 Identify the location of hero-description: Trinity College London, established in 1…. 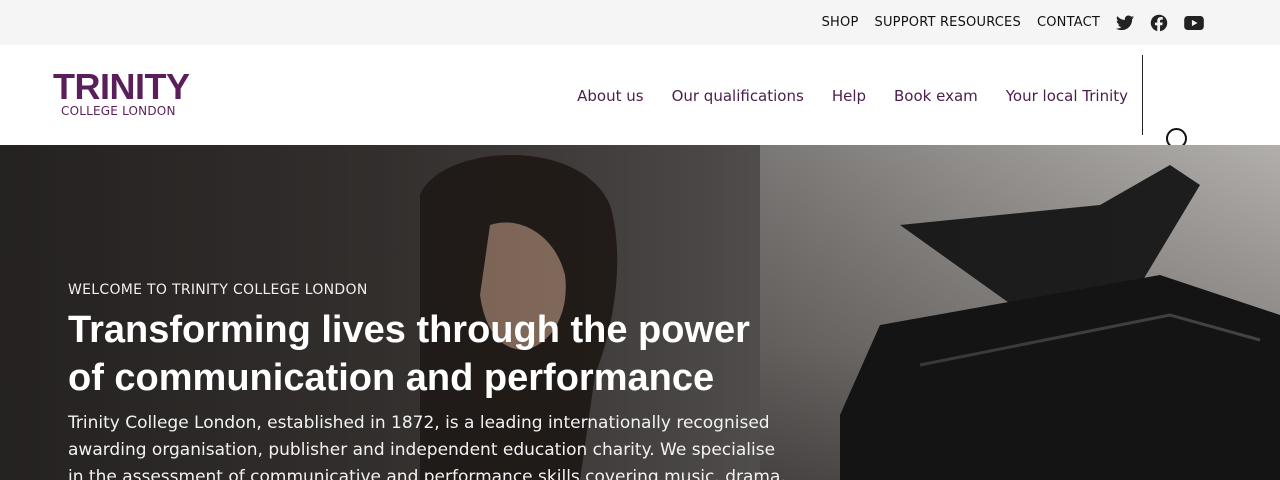
(427, 446).